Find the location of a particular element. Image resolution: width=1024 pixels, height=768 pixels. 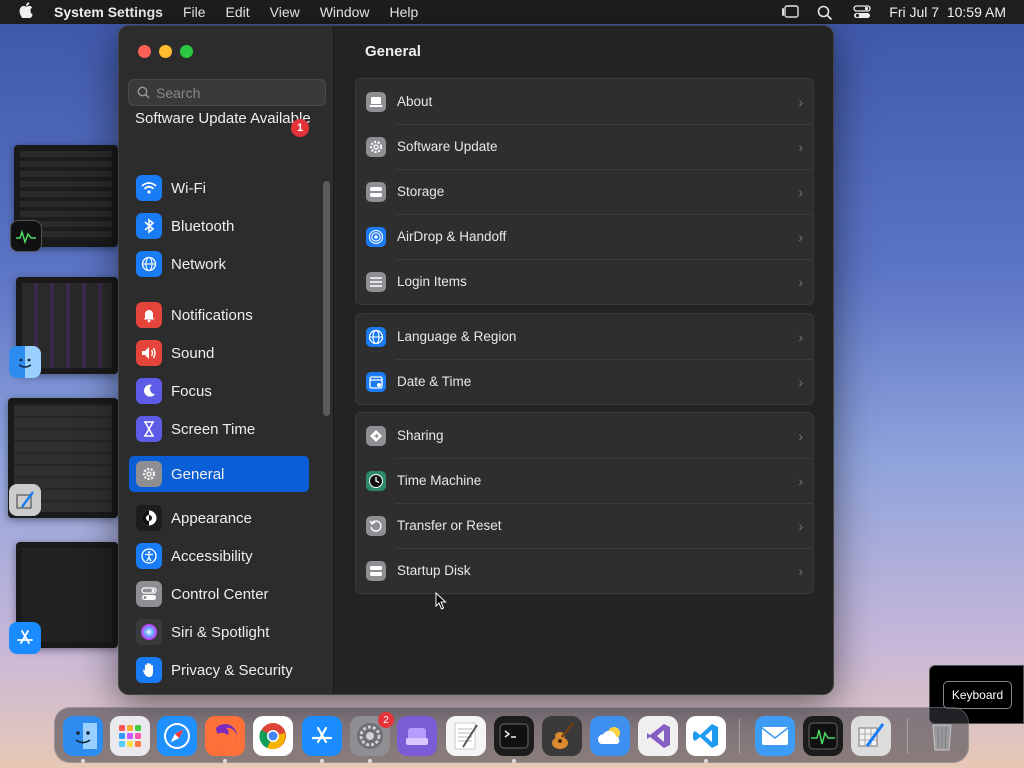

sidebar-item-accessibility: Accessibility is located at coordinates (219, 556).